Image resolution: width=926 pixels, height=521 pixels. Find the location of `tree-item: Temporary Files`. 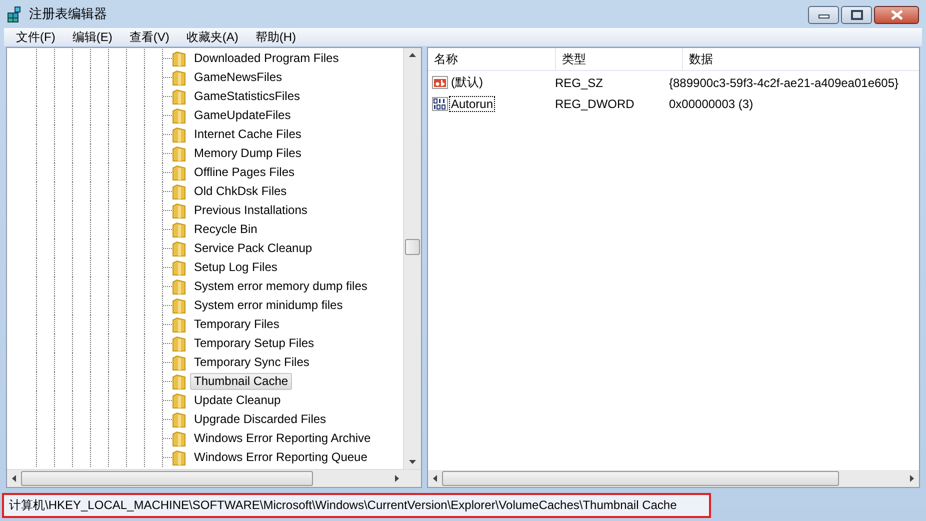

tree-item: Temporary Files is located at coordinates (237, 324).